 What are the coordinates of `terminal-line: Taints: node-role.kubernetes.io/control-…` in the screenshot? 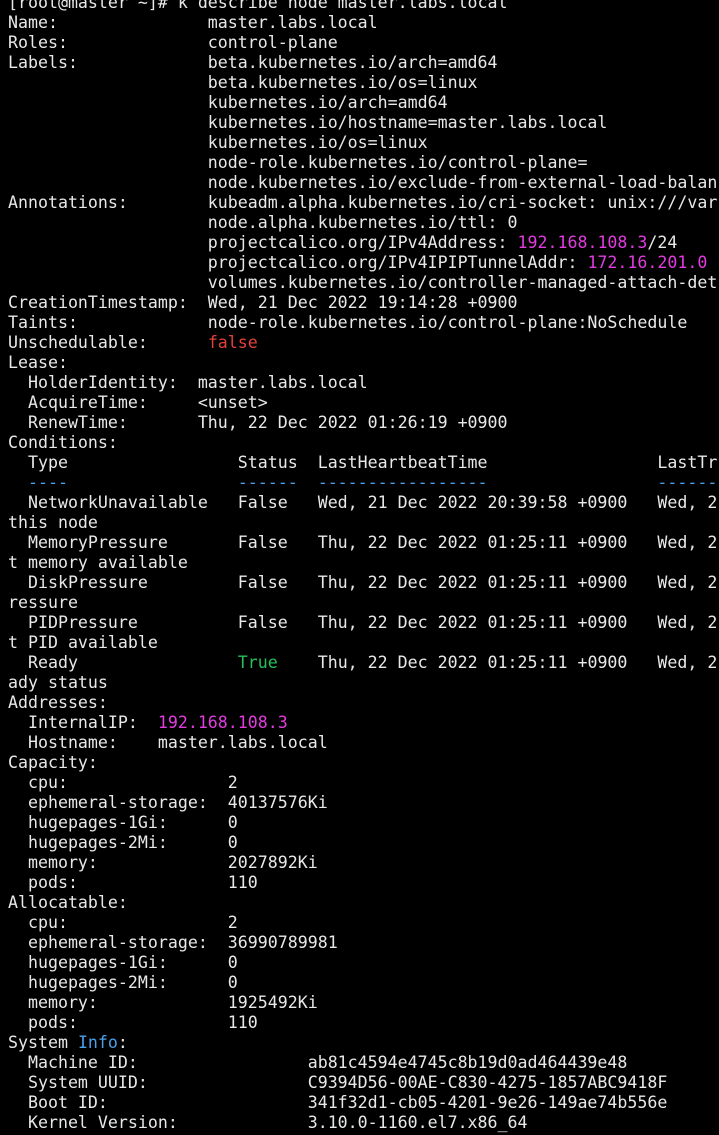 It's located at (363, 323).